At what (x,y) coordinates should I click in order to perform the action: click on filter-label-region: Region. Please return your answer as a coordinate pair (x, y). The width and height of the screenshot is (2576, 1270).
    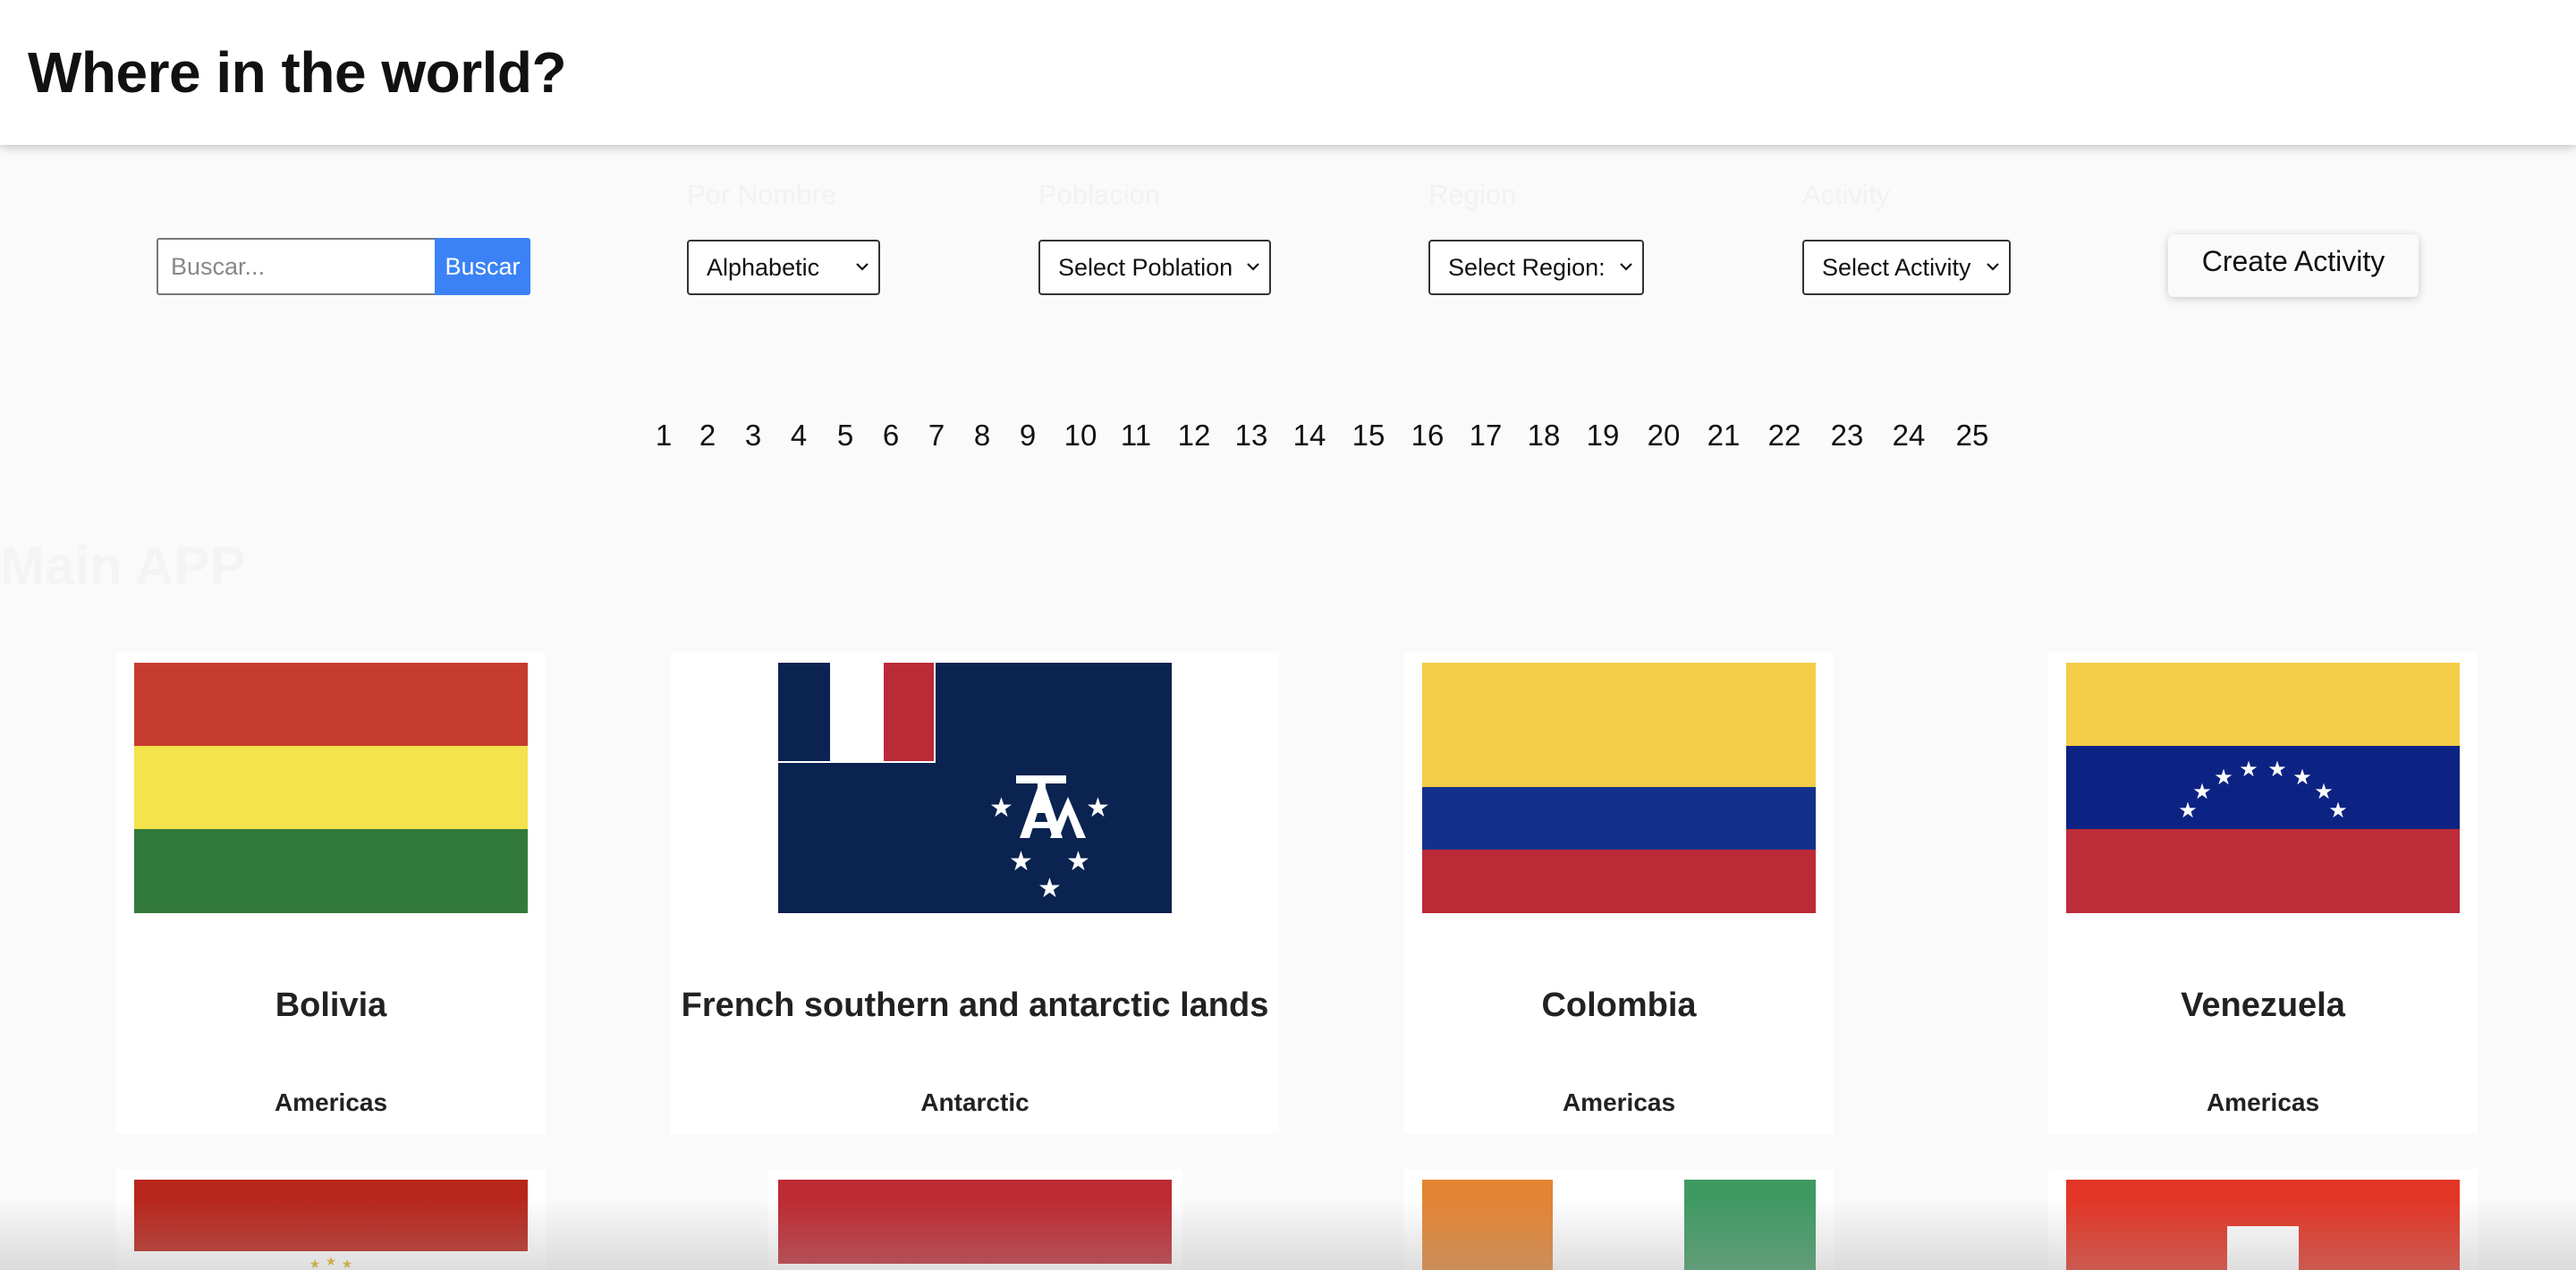
    Looking at the image, I should click on (1472, 194).